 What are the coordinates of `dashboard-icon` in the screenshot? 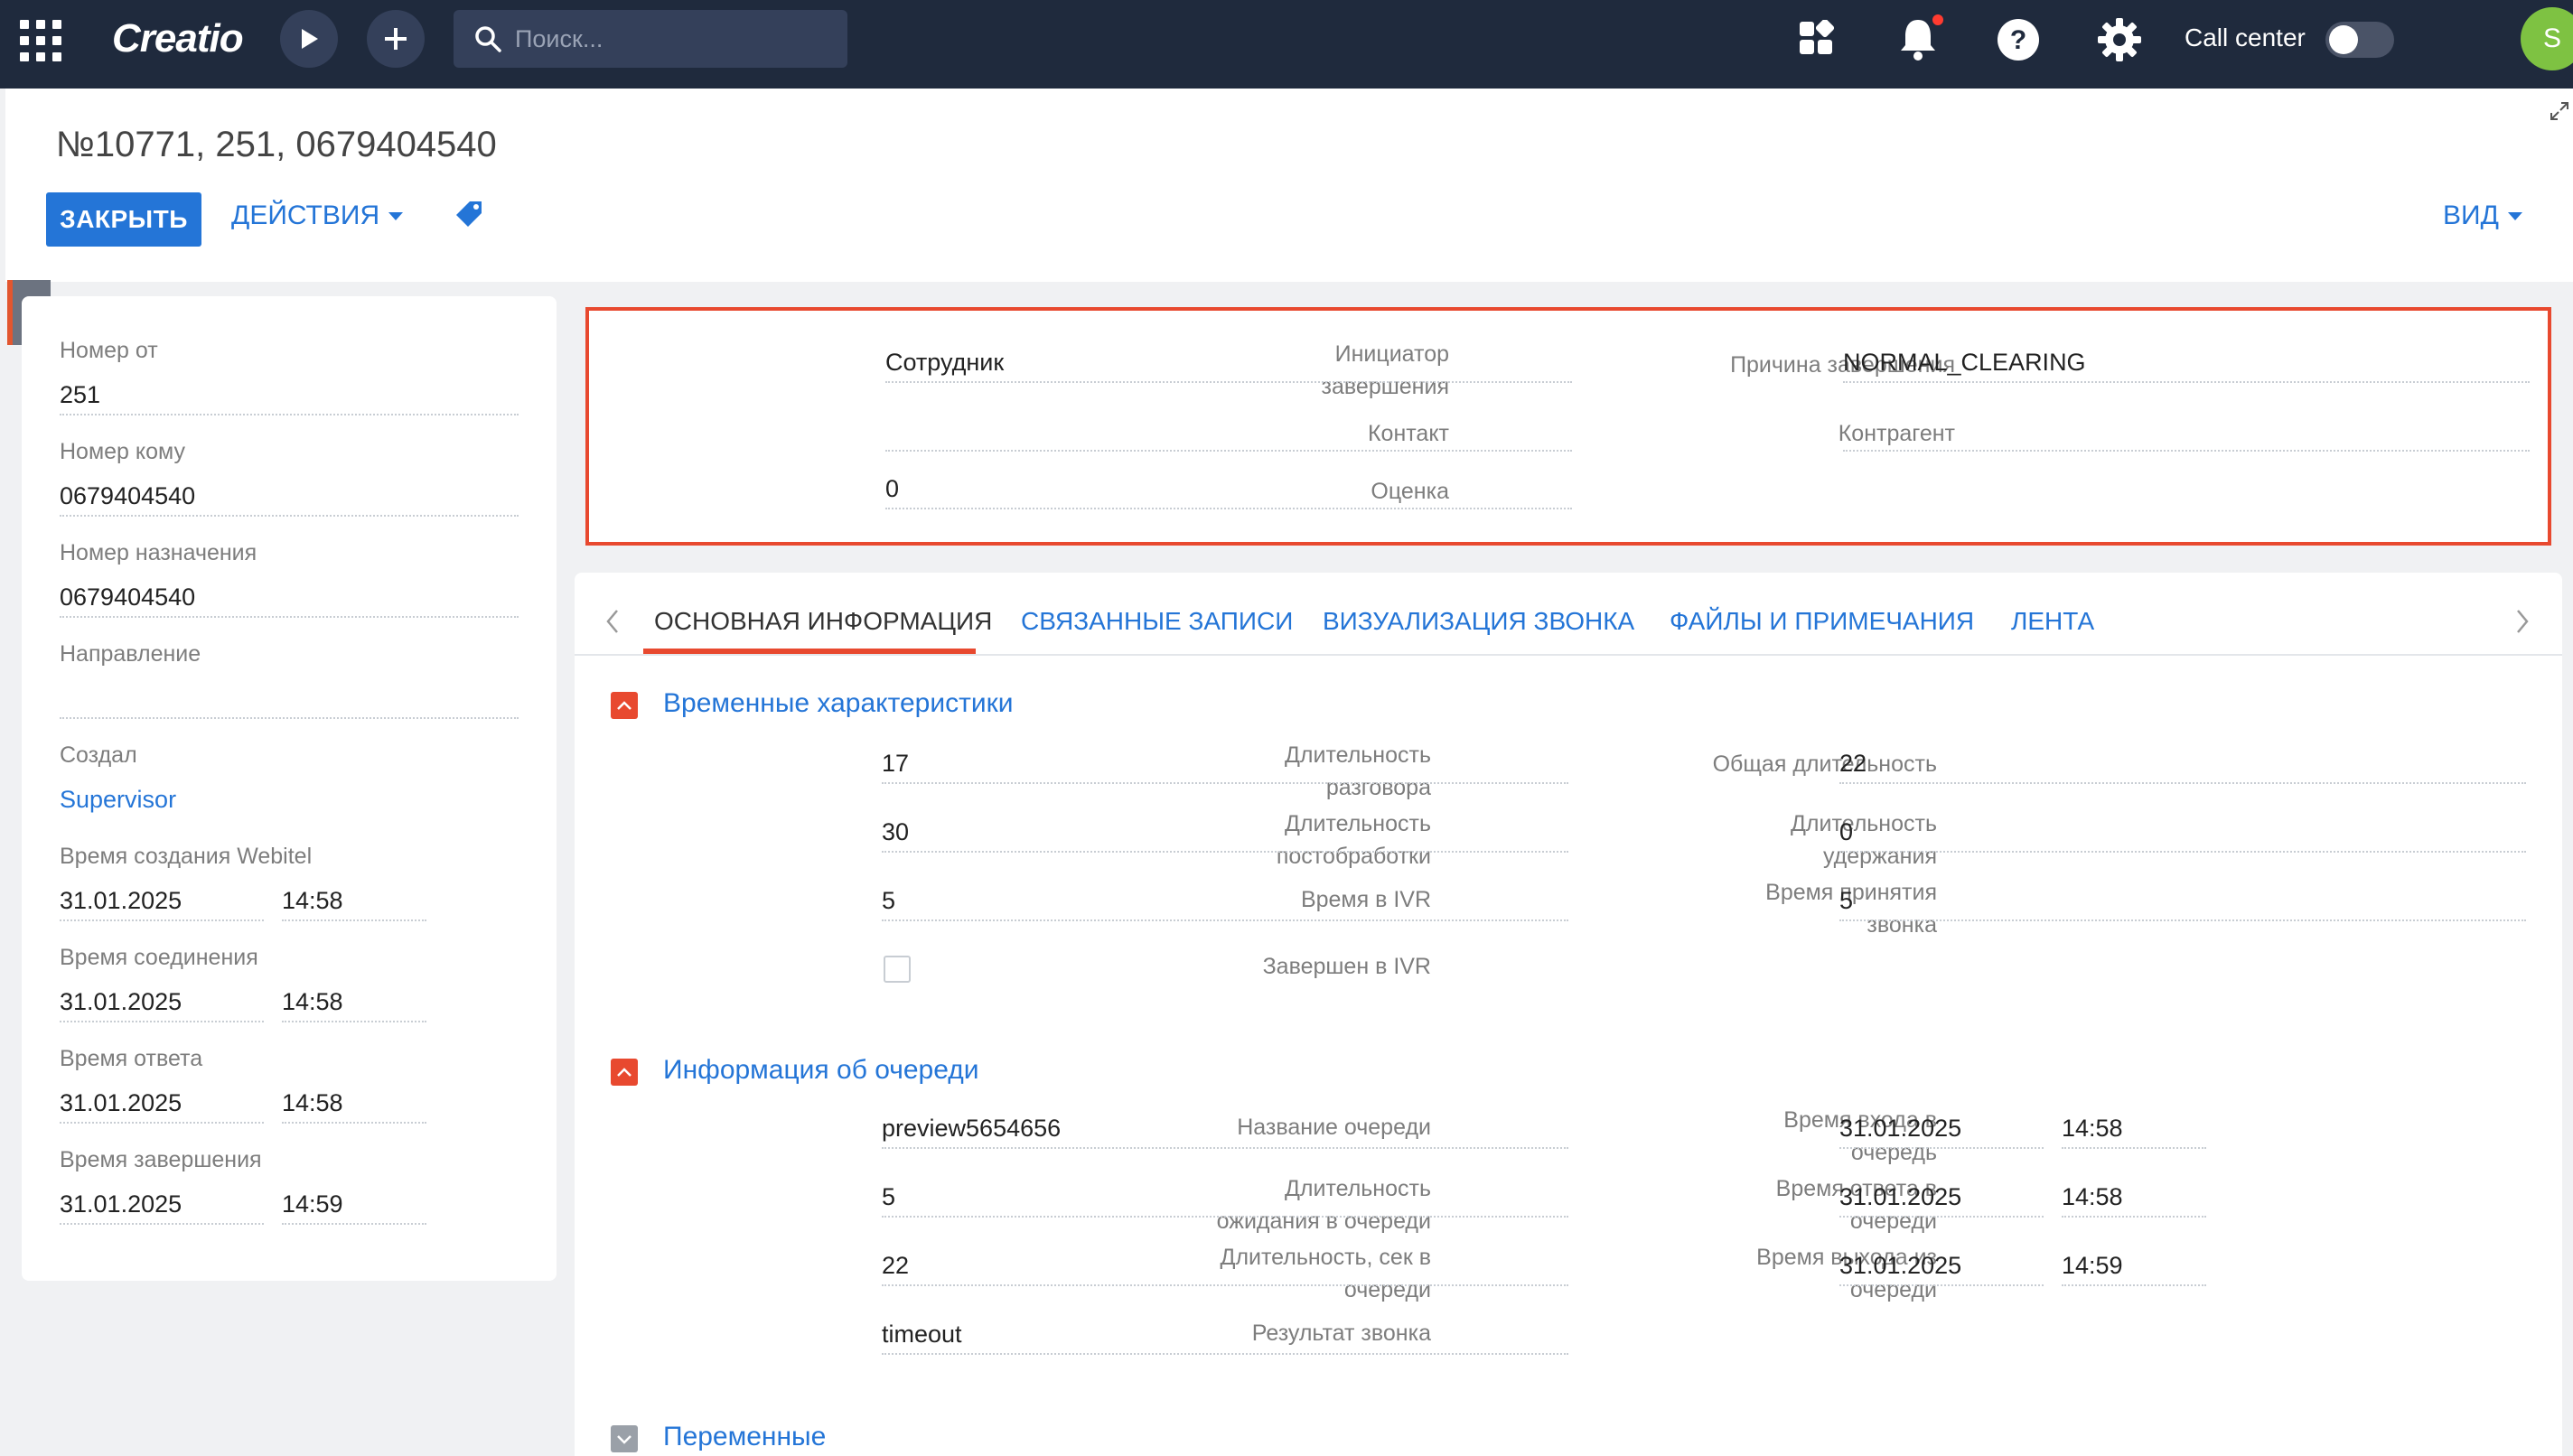 It's located at (1817, 39).